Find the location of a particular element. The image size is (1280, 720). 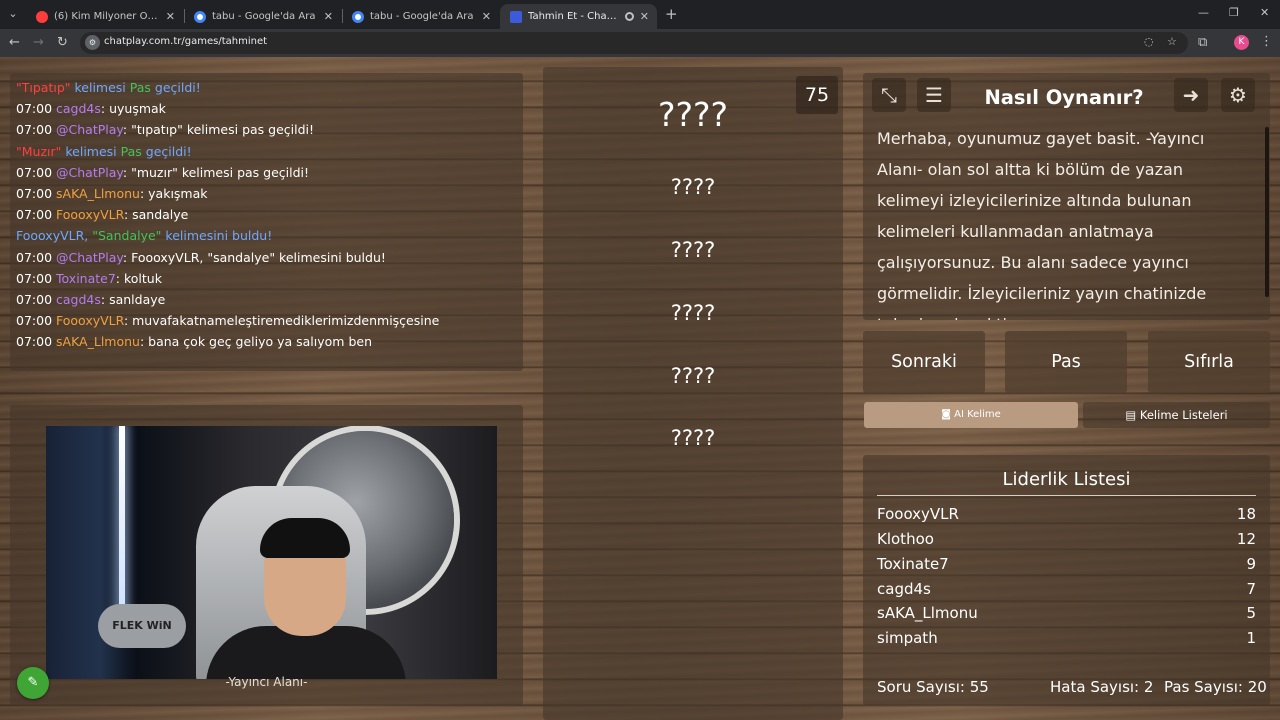

extensions-icon: ⧉ is located at coordinates (1202, 42).